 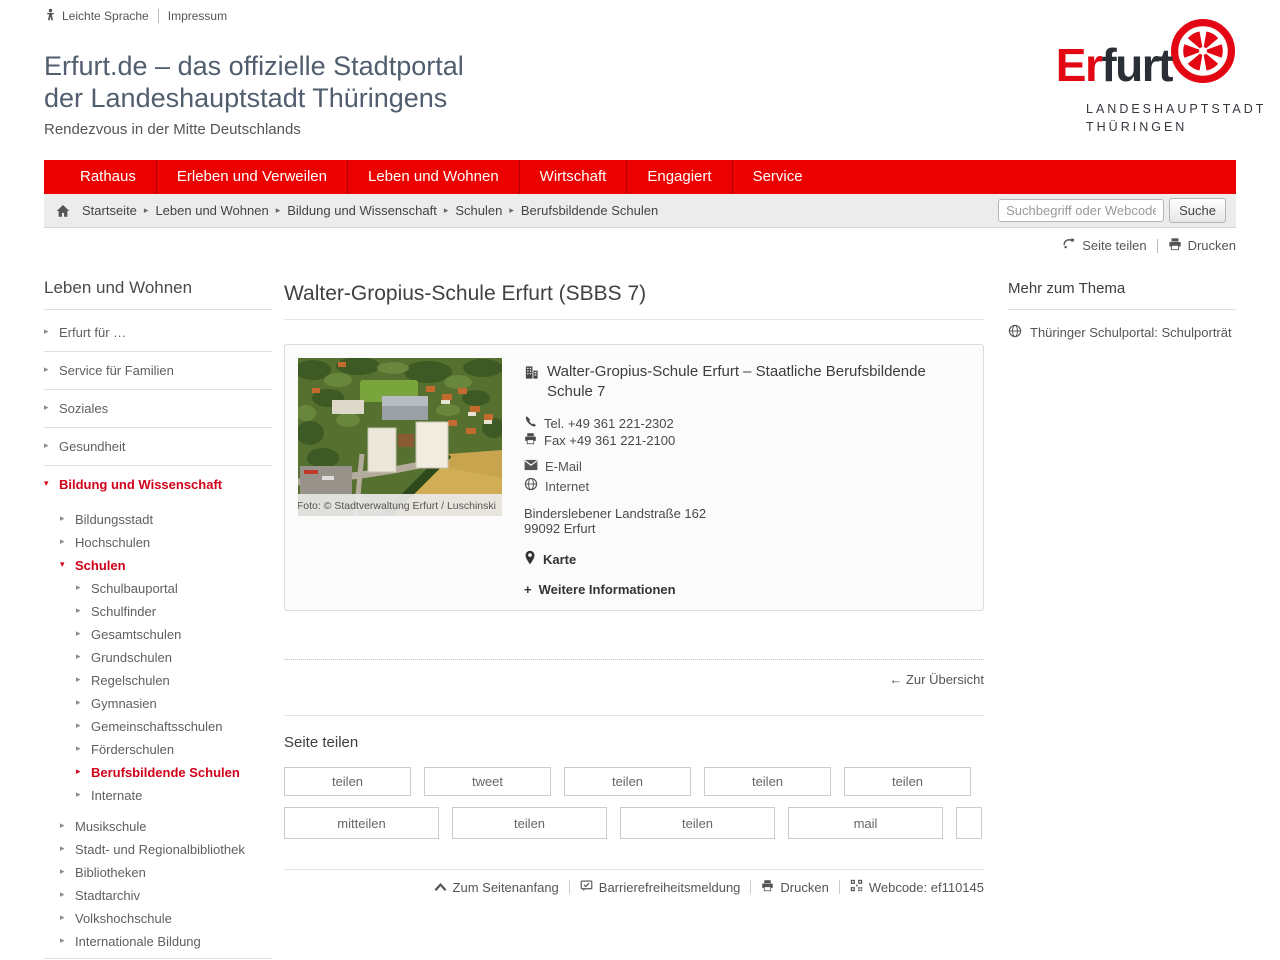 I want to click on sidebar-item-berufsbildende-schulen: ▸ Berufsbildende Schulen, so click(x=174, y=772).